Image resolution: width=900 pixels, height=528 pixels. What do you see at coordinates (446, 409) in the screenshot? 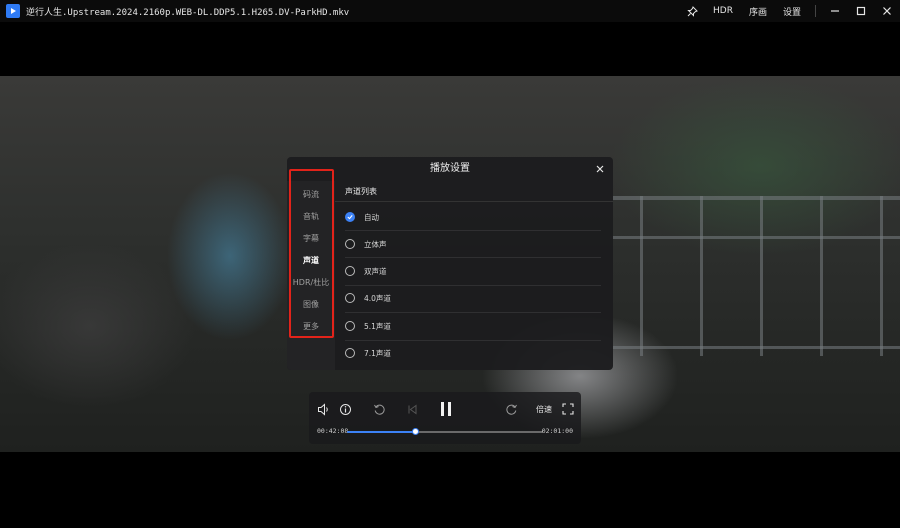
I see `pause-icon` at bounding box center [446, 409].